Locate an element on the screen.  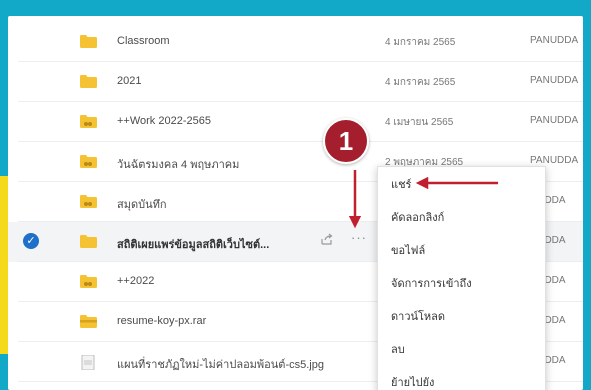
menu-item-download: ดาวน์โหลด is located at coordinates (462, 317).